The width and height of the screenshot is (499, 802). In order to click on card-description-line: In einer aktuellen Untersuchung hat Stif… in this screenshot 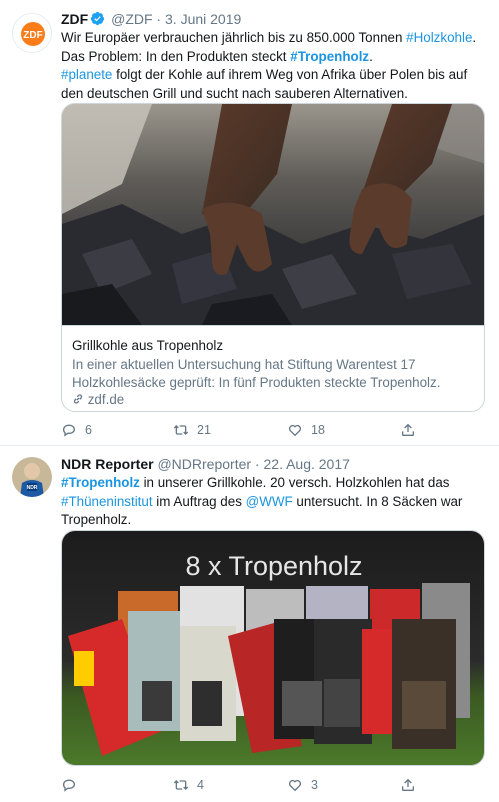, I will do `click(244, 364)`.